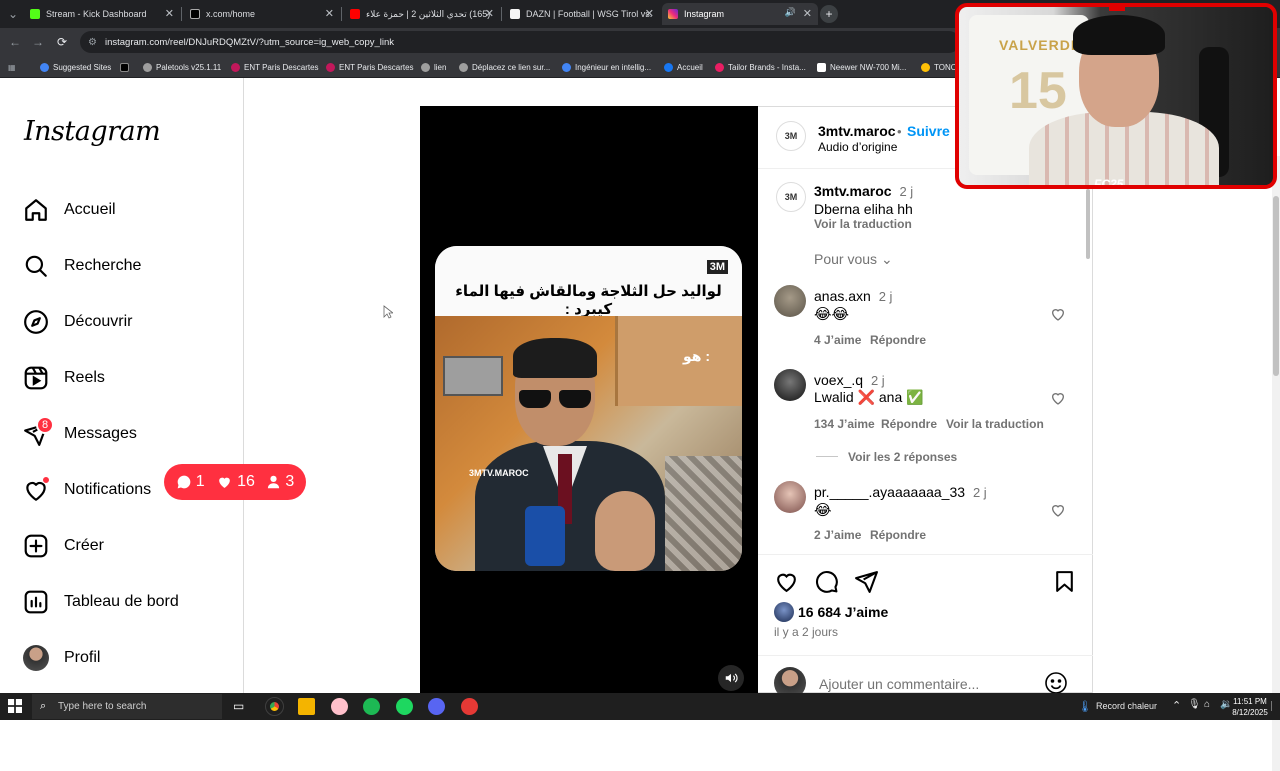 The height and width of the screenshot is (771, 1280). I want to click on audio-label: Audio d’origine, so click(857, 147).